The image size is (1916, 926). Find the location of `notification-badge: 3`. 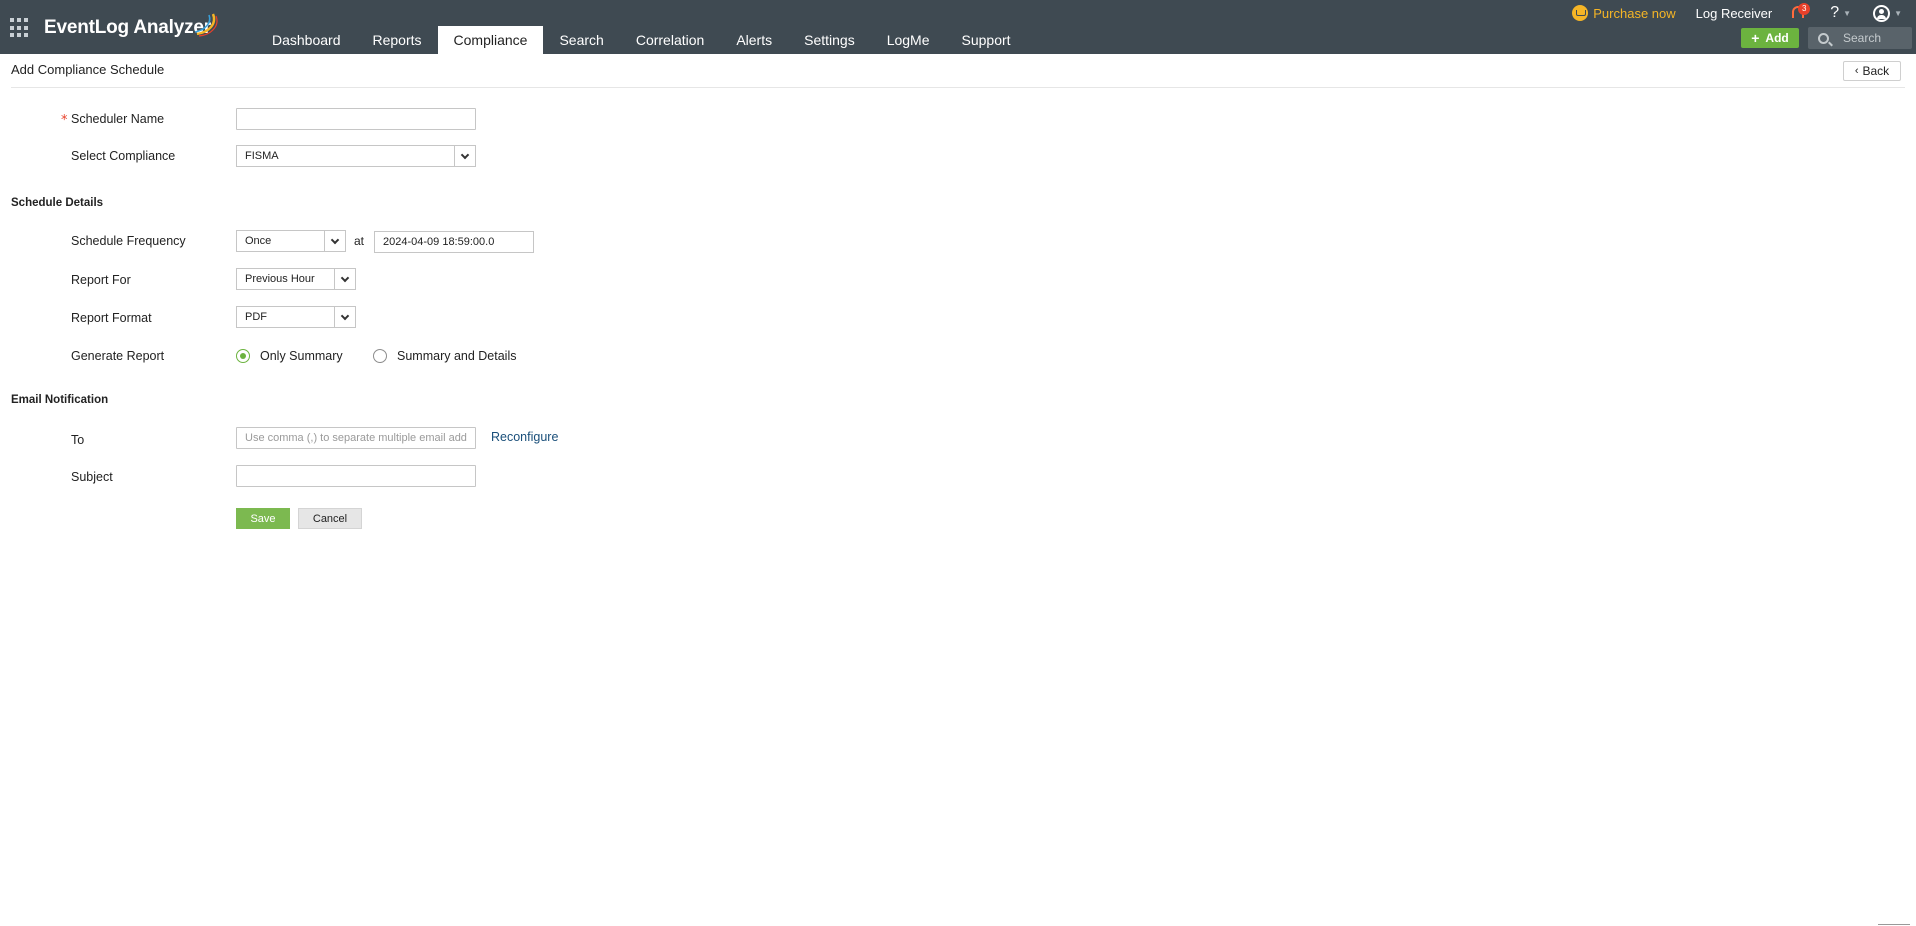

notification-badge: 3 is located at coordinates (1804, 9).